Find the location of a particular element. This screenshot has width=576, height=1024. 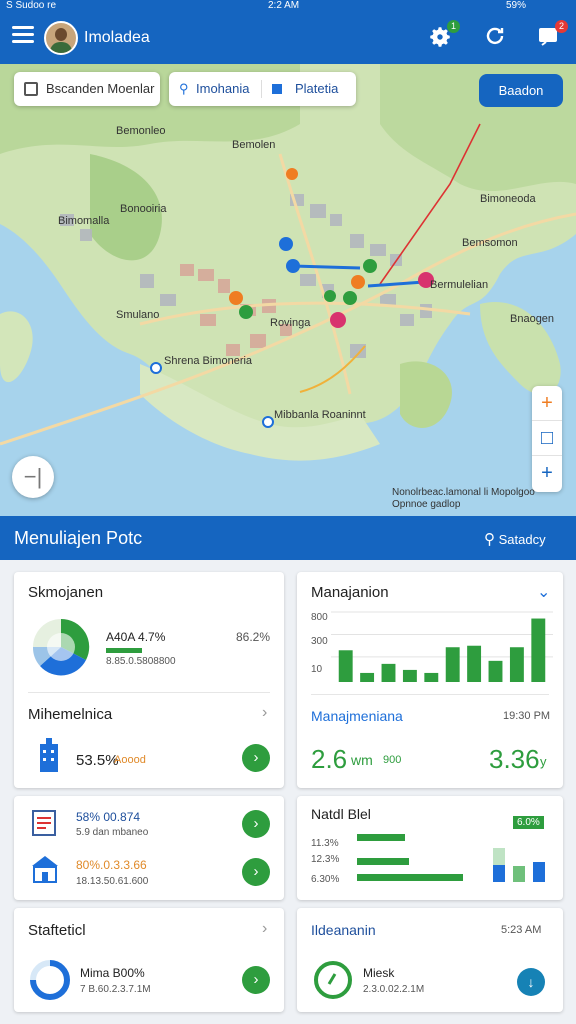

map-label: Bemonleo is located at coordinates (141, 131).